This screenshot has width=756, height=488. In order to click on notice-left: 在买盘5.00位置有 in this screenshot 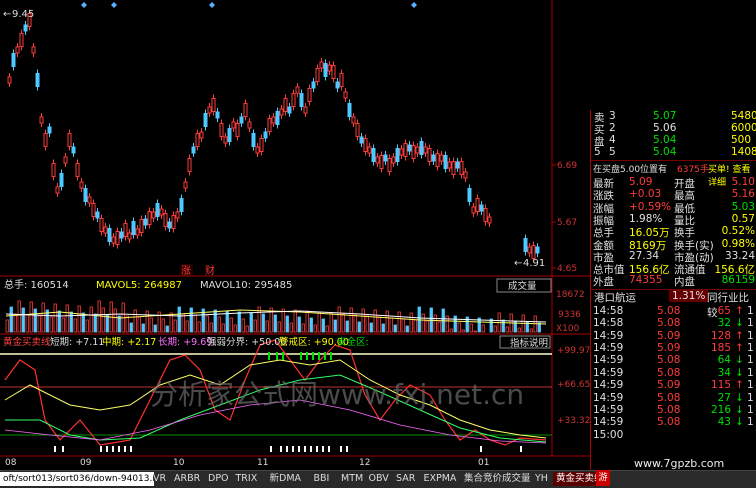, I will do `click(630, 170)`.